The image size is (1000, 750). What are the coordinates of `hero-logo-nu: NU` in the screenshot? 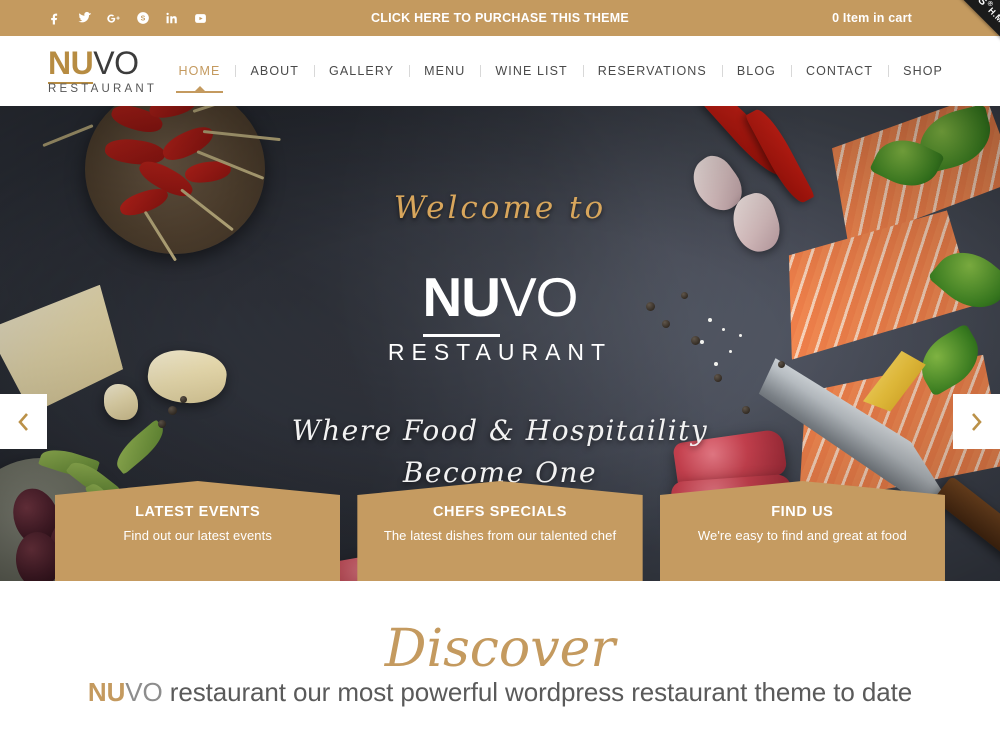 It's located at (461, 301).